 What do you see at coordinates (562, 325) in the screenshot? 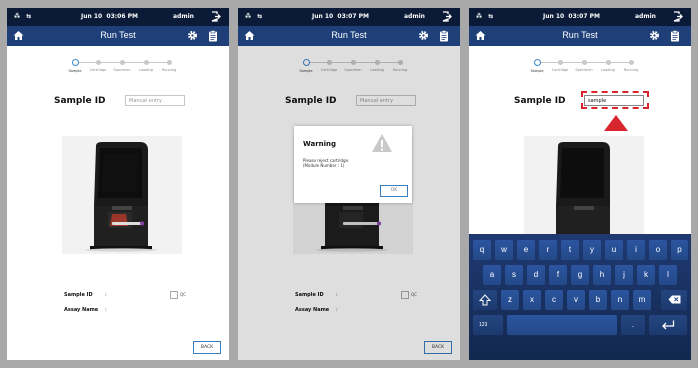
I see `space-key` at bounding box center [562, 325].